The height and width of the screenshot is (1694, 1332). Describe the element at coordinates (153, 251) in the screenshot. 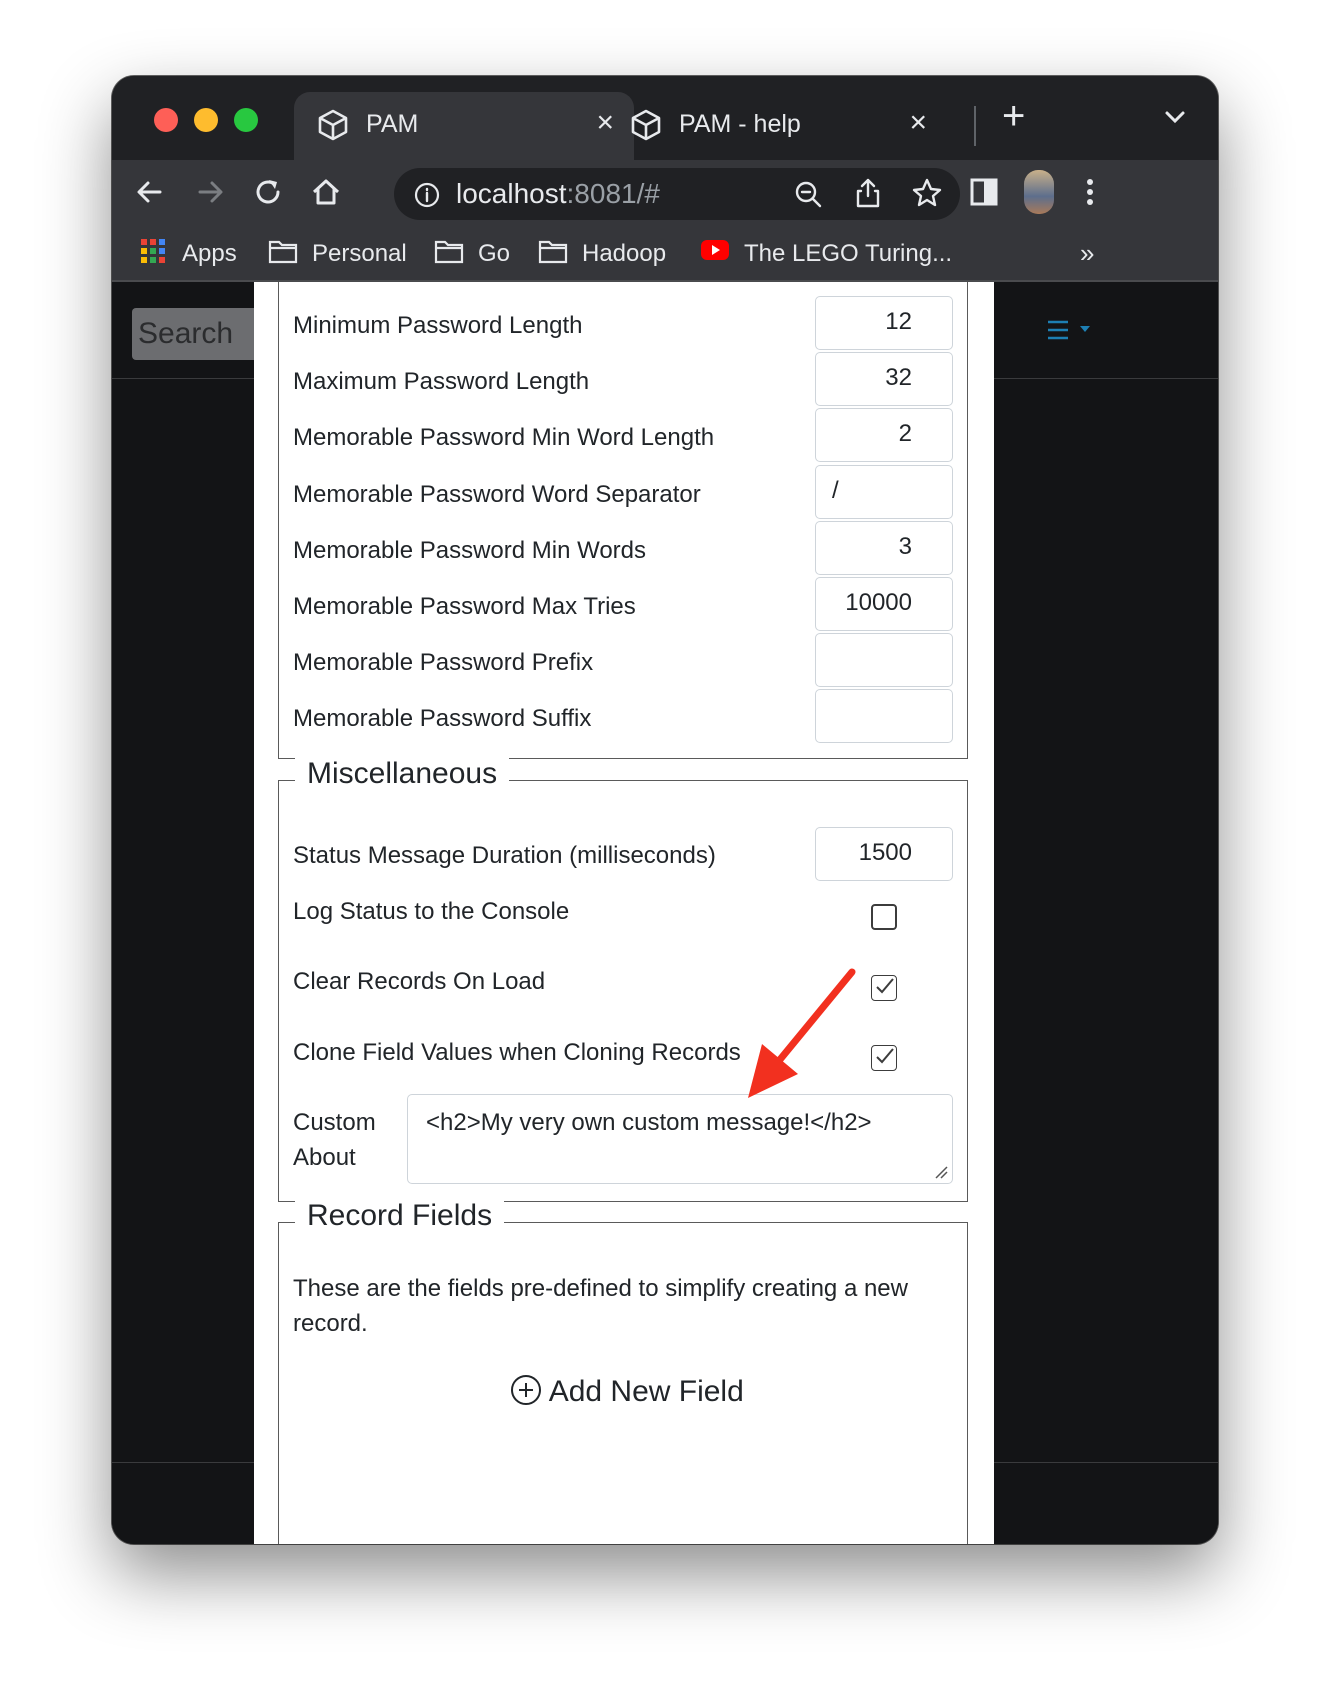

I see `apps-grid-icon` at that location.